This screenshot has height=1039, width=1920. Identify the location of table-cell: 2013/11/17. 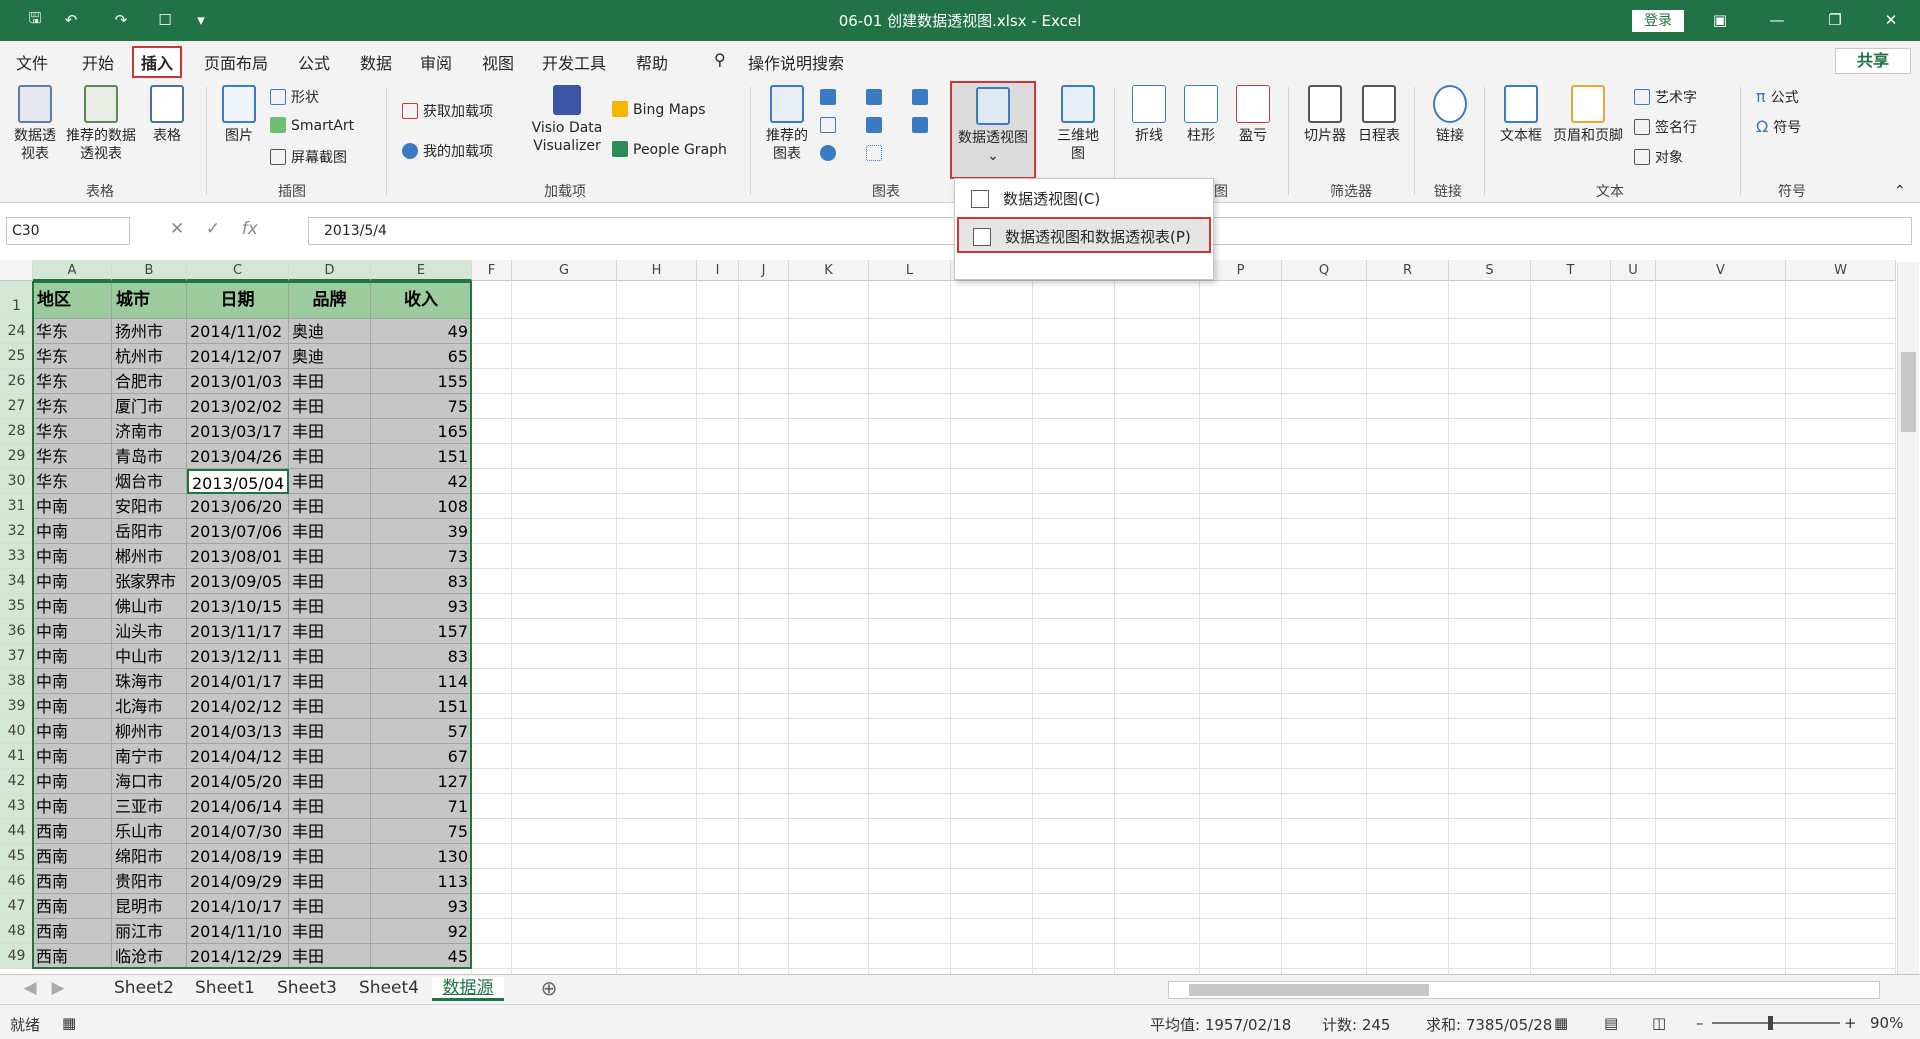
(238, 631).